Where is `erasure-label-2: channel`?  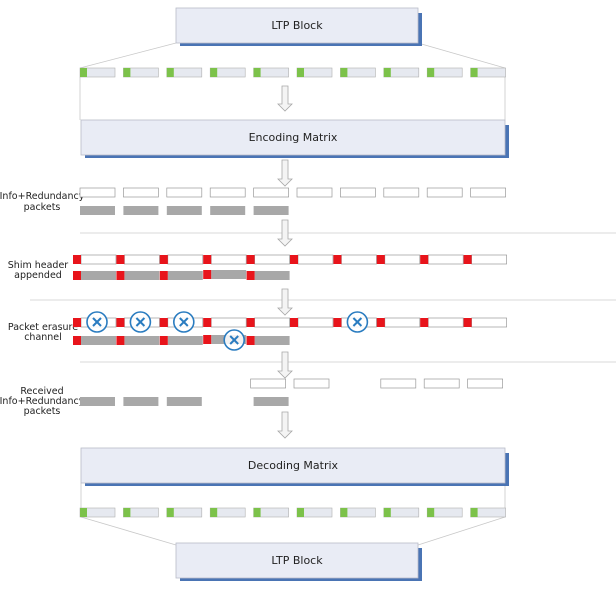
erasure-label-2: channel is located at coordinates (43, 337).